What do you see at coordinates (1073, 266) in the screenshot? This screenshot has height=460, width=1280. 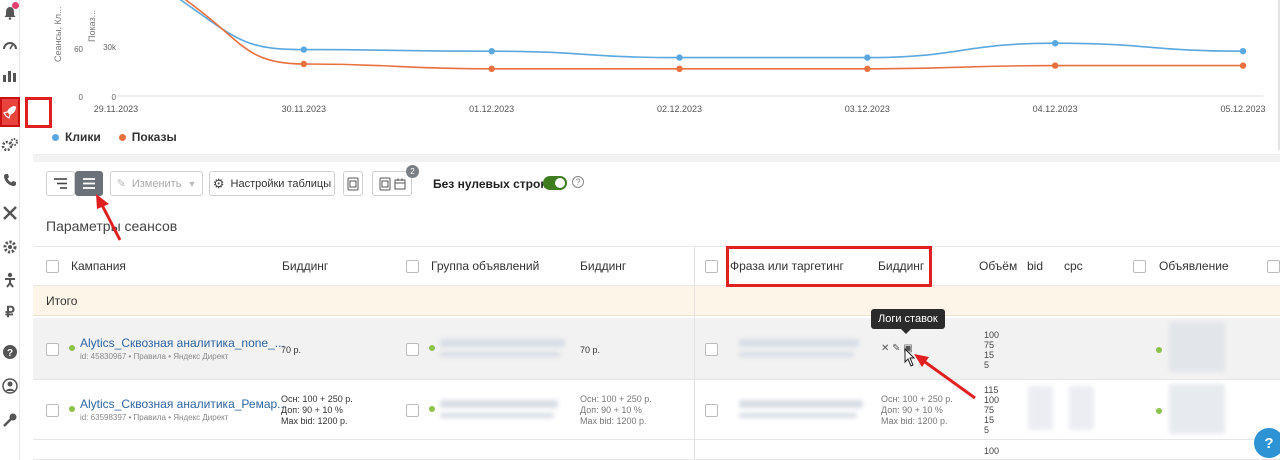 I see `column-header-cpc: cpc` at bounding box center [1073, 266].